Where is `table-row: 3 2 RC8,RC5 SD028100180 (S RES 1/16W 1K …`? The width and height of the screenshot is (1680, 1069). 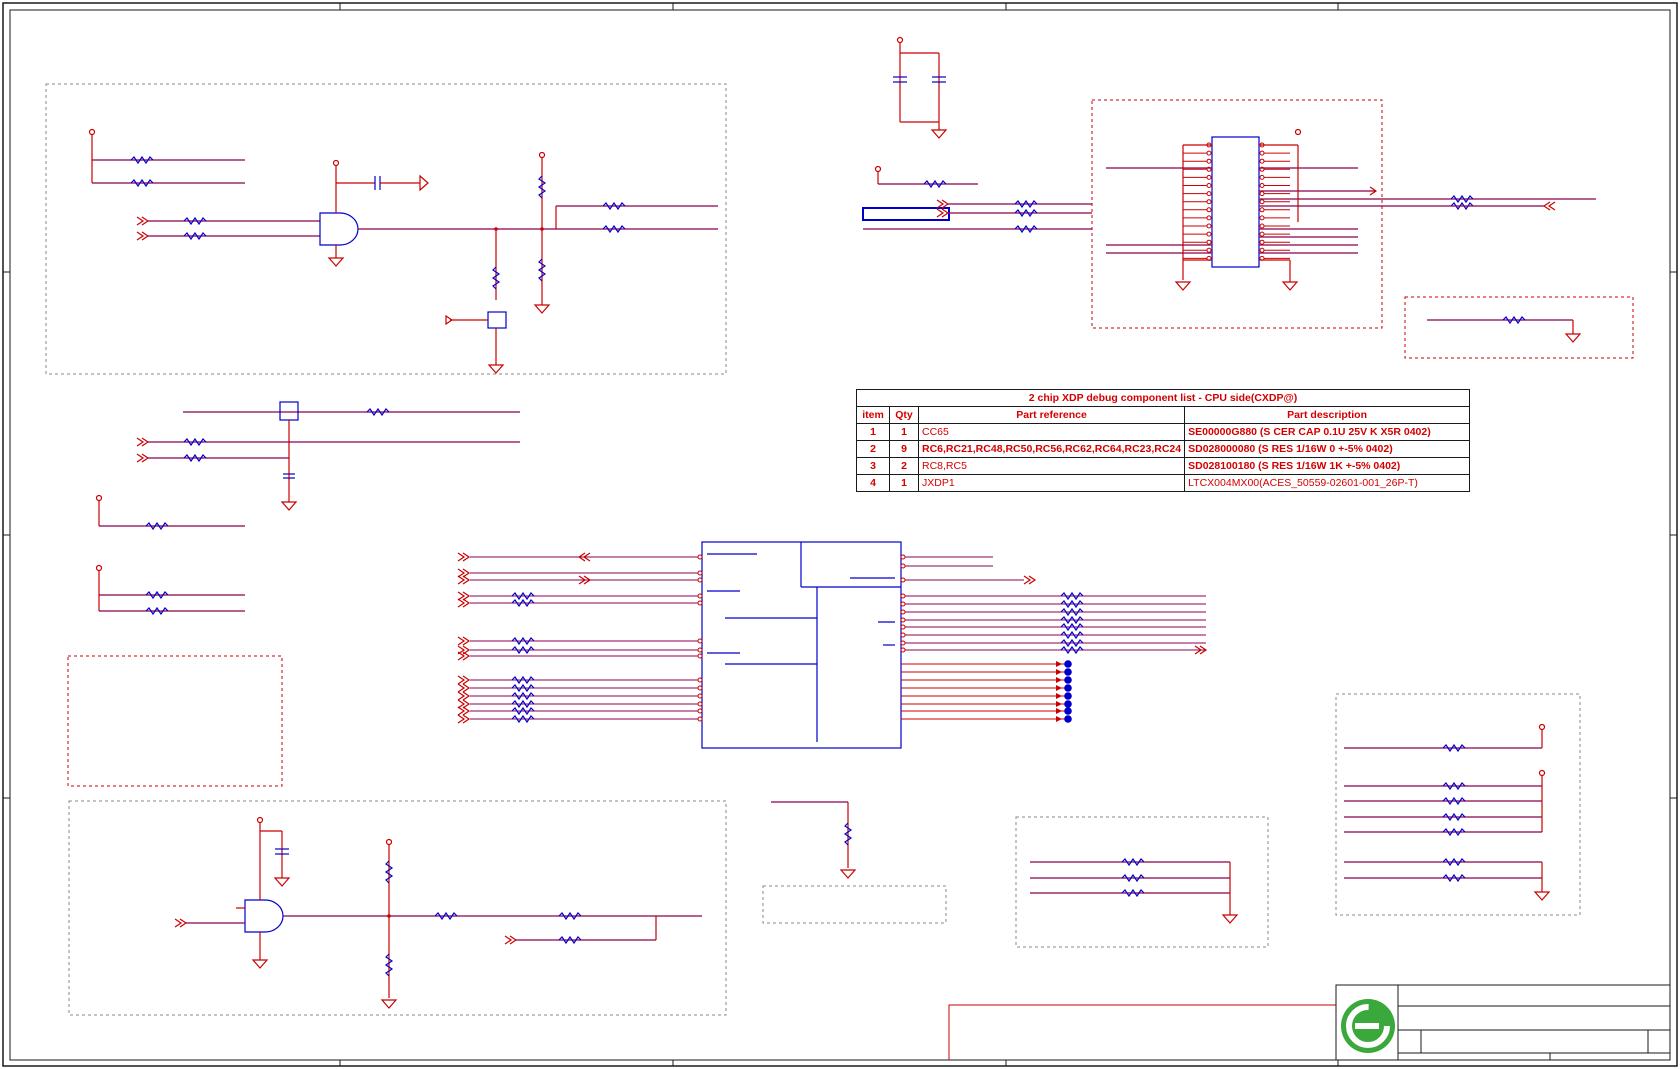
table-row: 3 2 RC8,RC5 SD028100180 (S RES 1/16W 1K … is located at coordinates (1163, 466).